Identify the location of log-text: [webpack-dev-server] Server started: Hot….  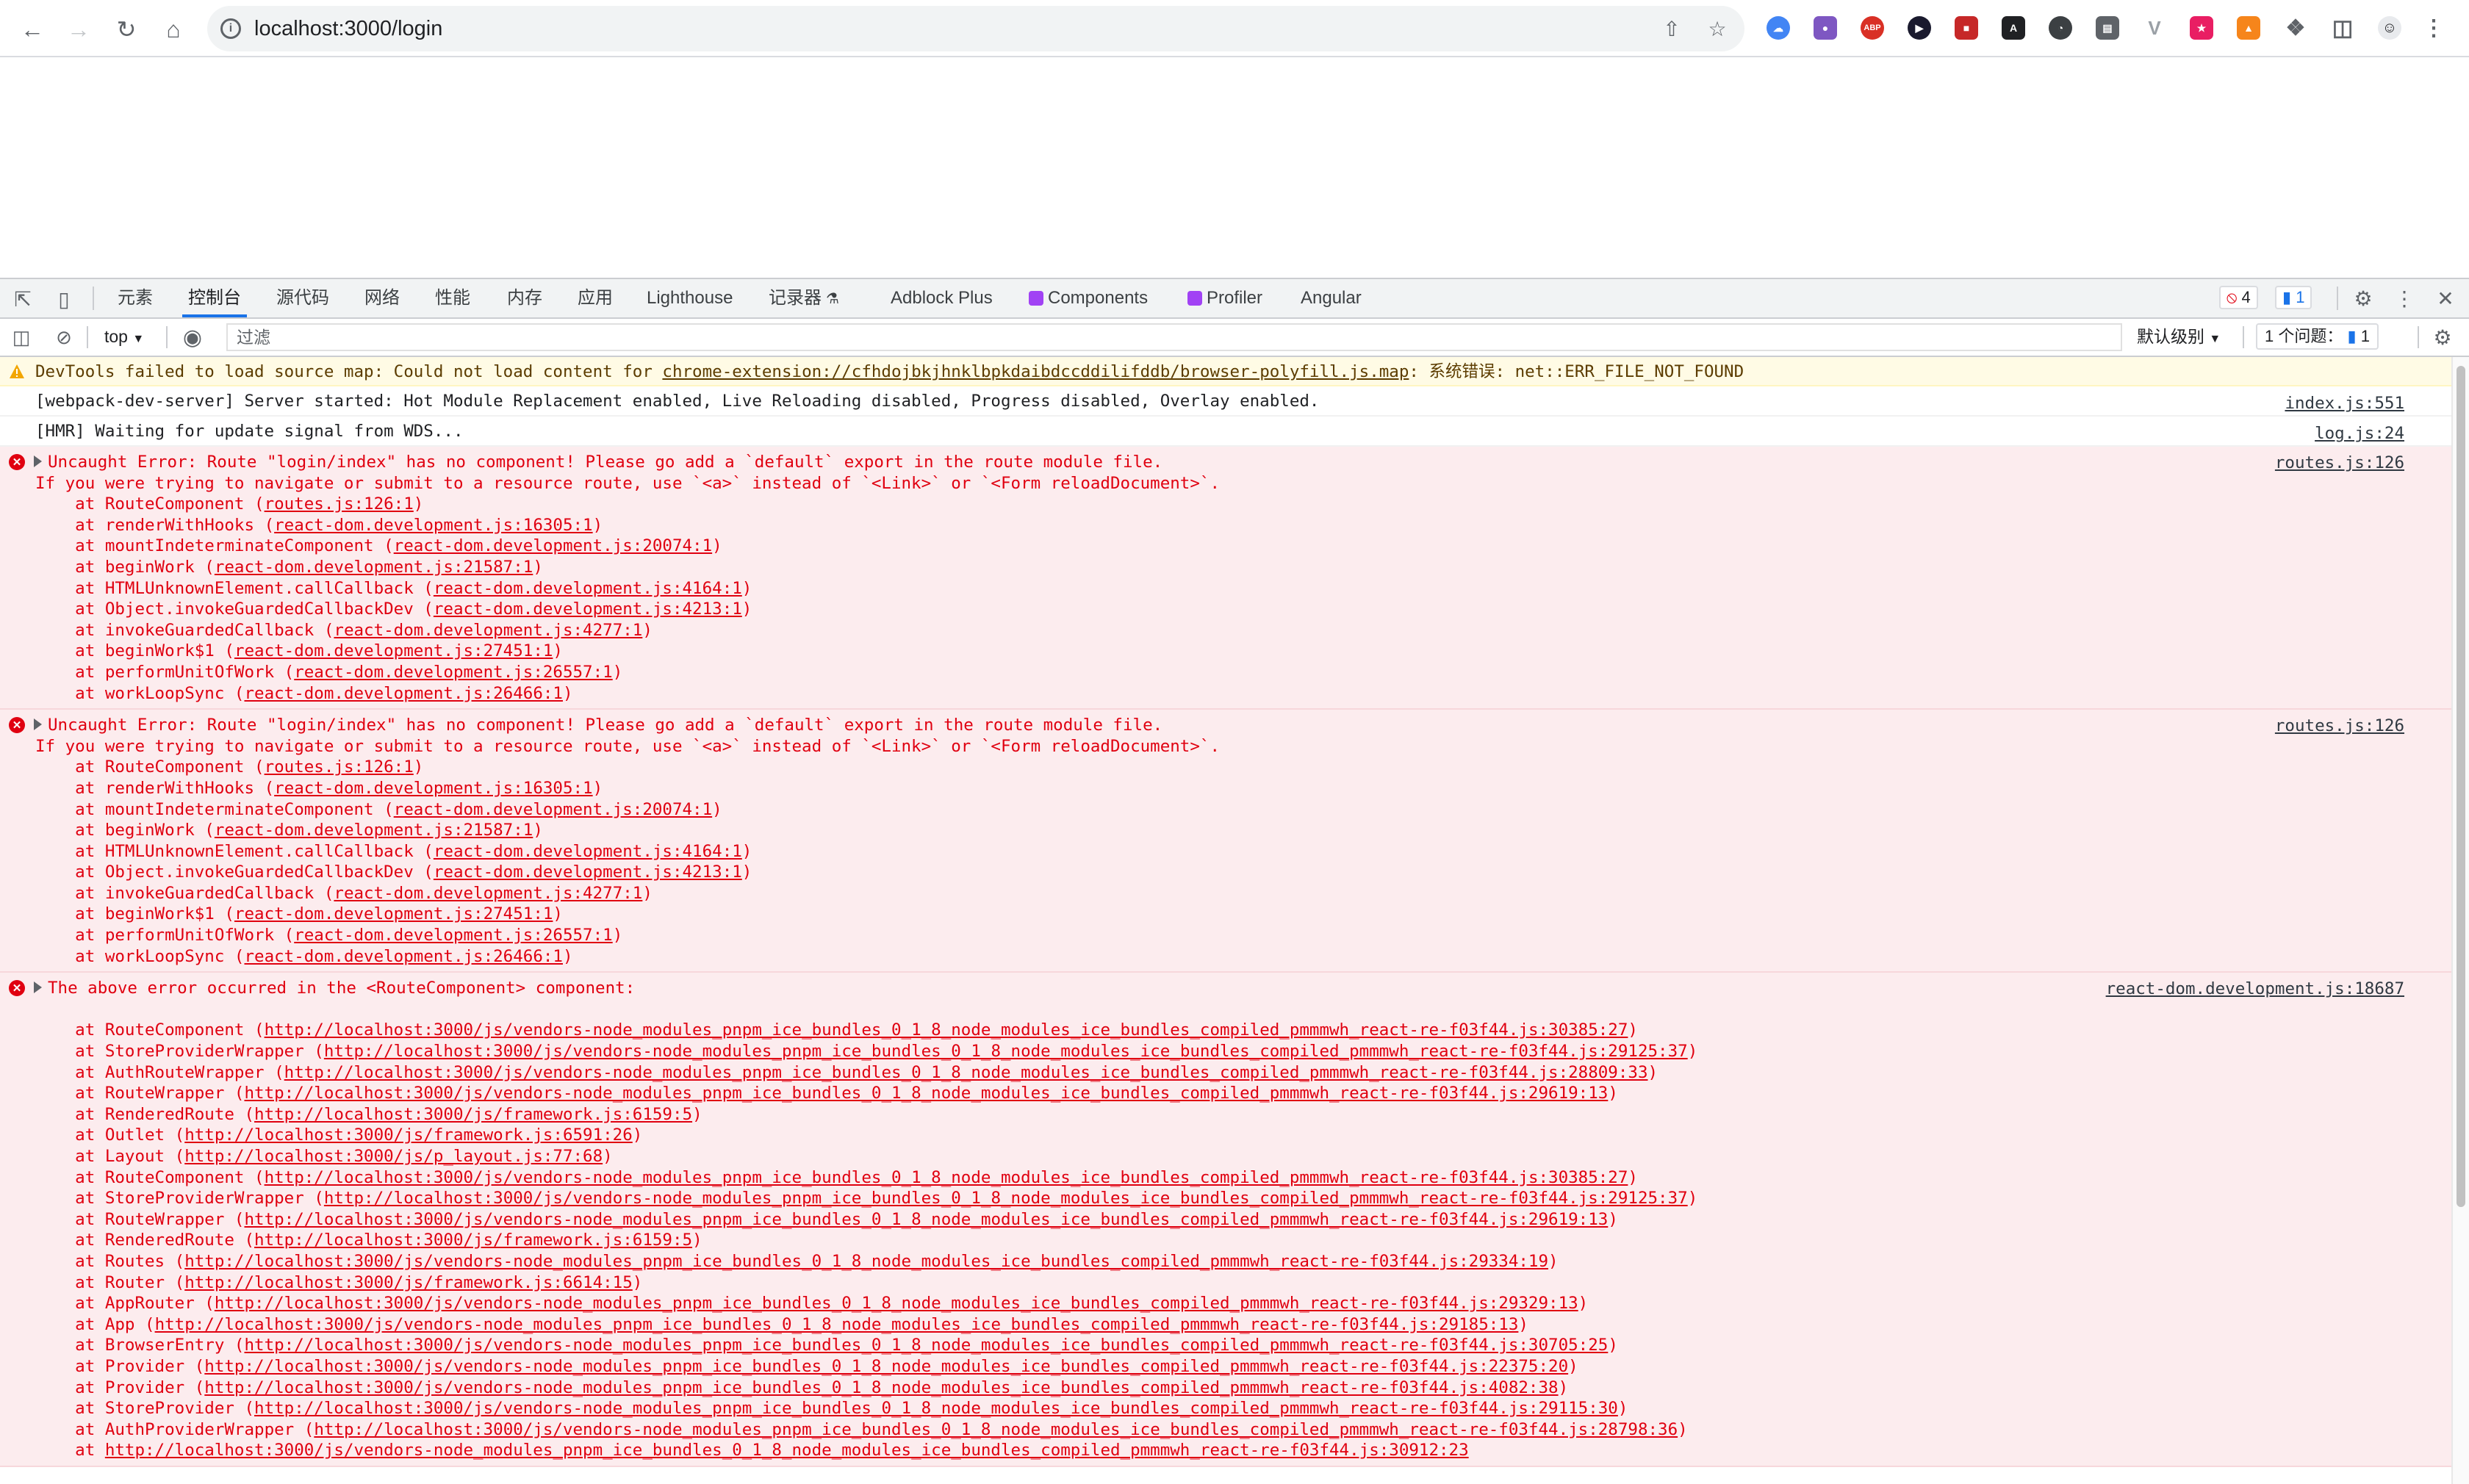
(1225, 401).